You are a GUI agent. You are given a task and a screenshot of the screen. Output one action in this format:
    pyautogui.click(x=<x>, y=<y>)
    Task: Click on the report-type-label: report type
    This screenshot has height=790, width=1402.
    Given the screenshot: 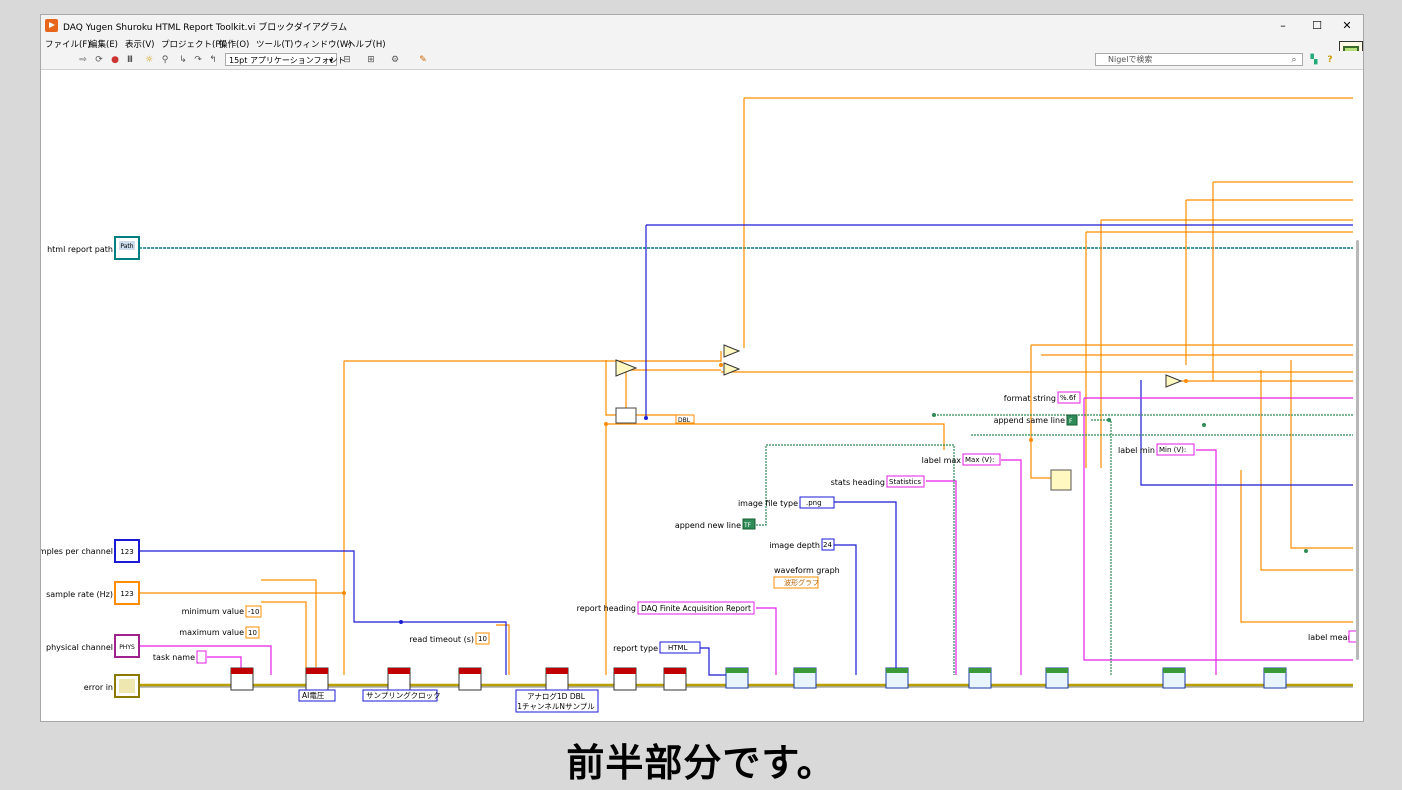 What is the action you would take?
    pyautogui.click(x=635, y=648)
    